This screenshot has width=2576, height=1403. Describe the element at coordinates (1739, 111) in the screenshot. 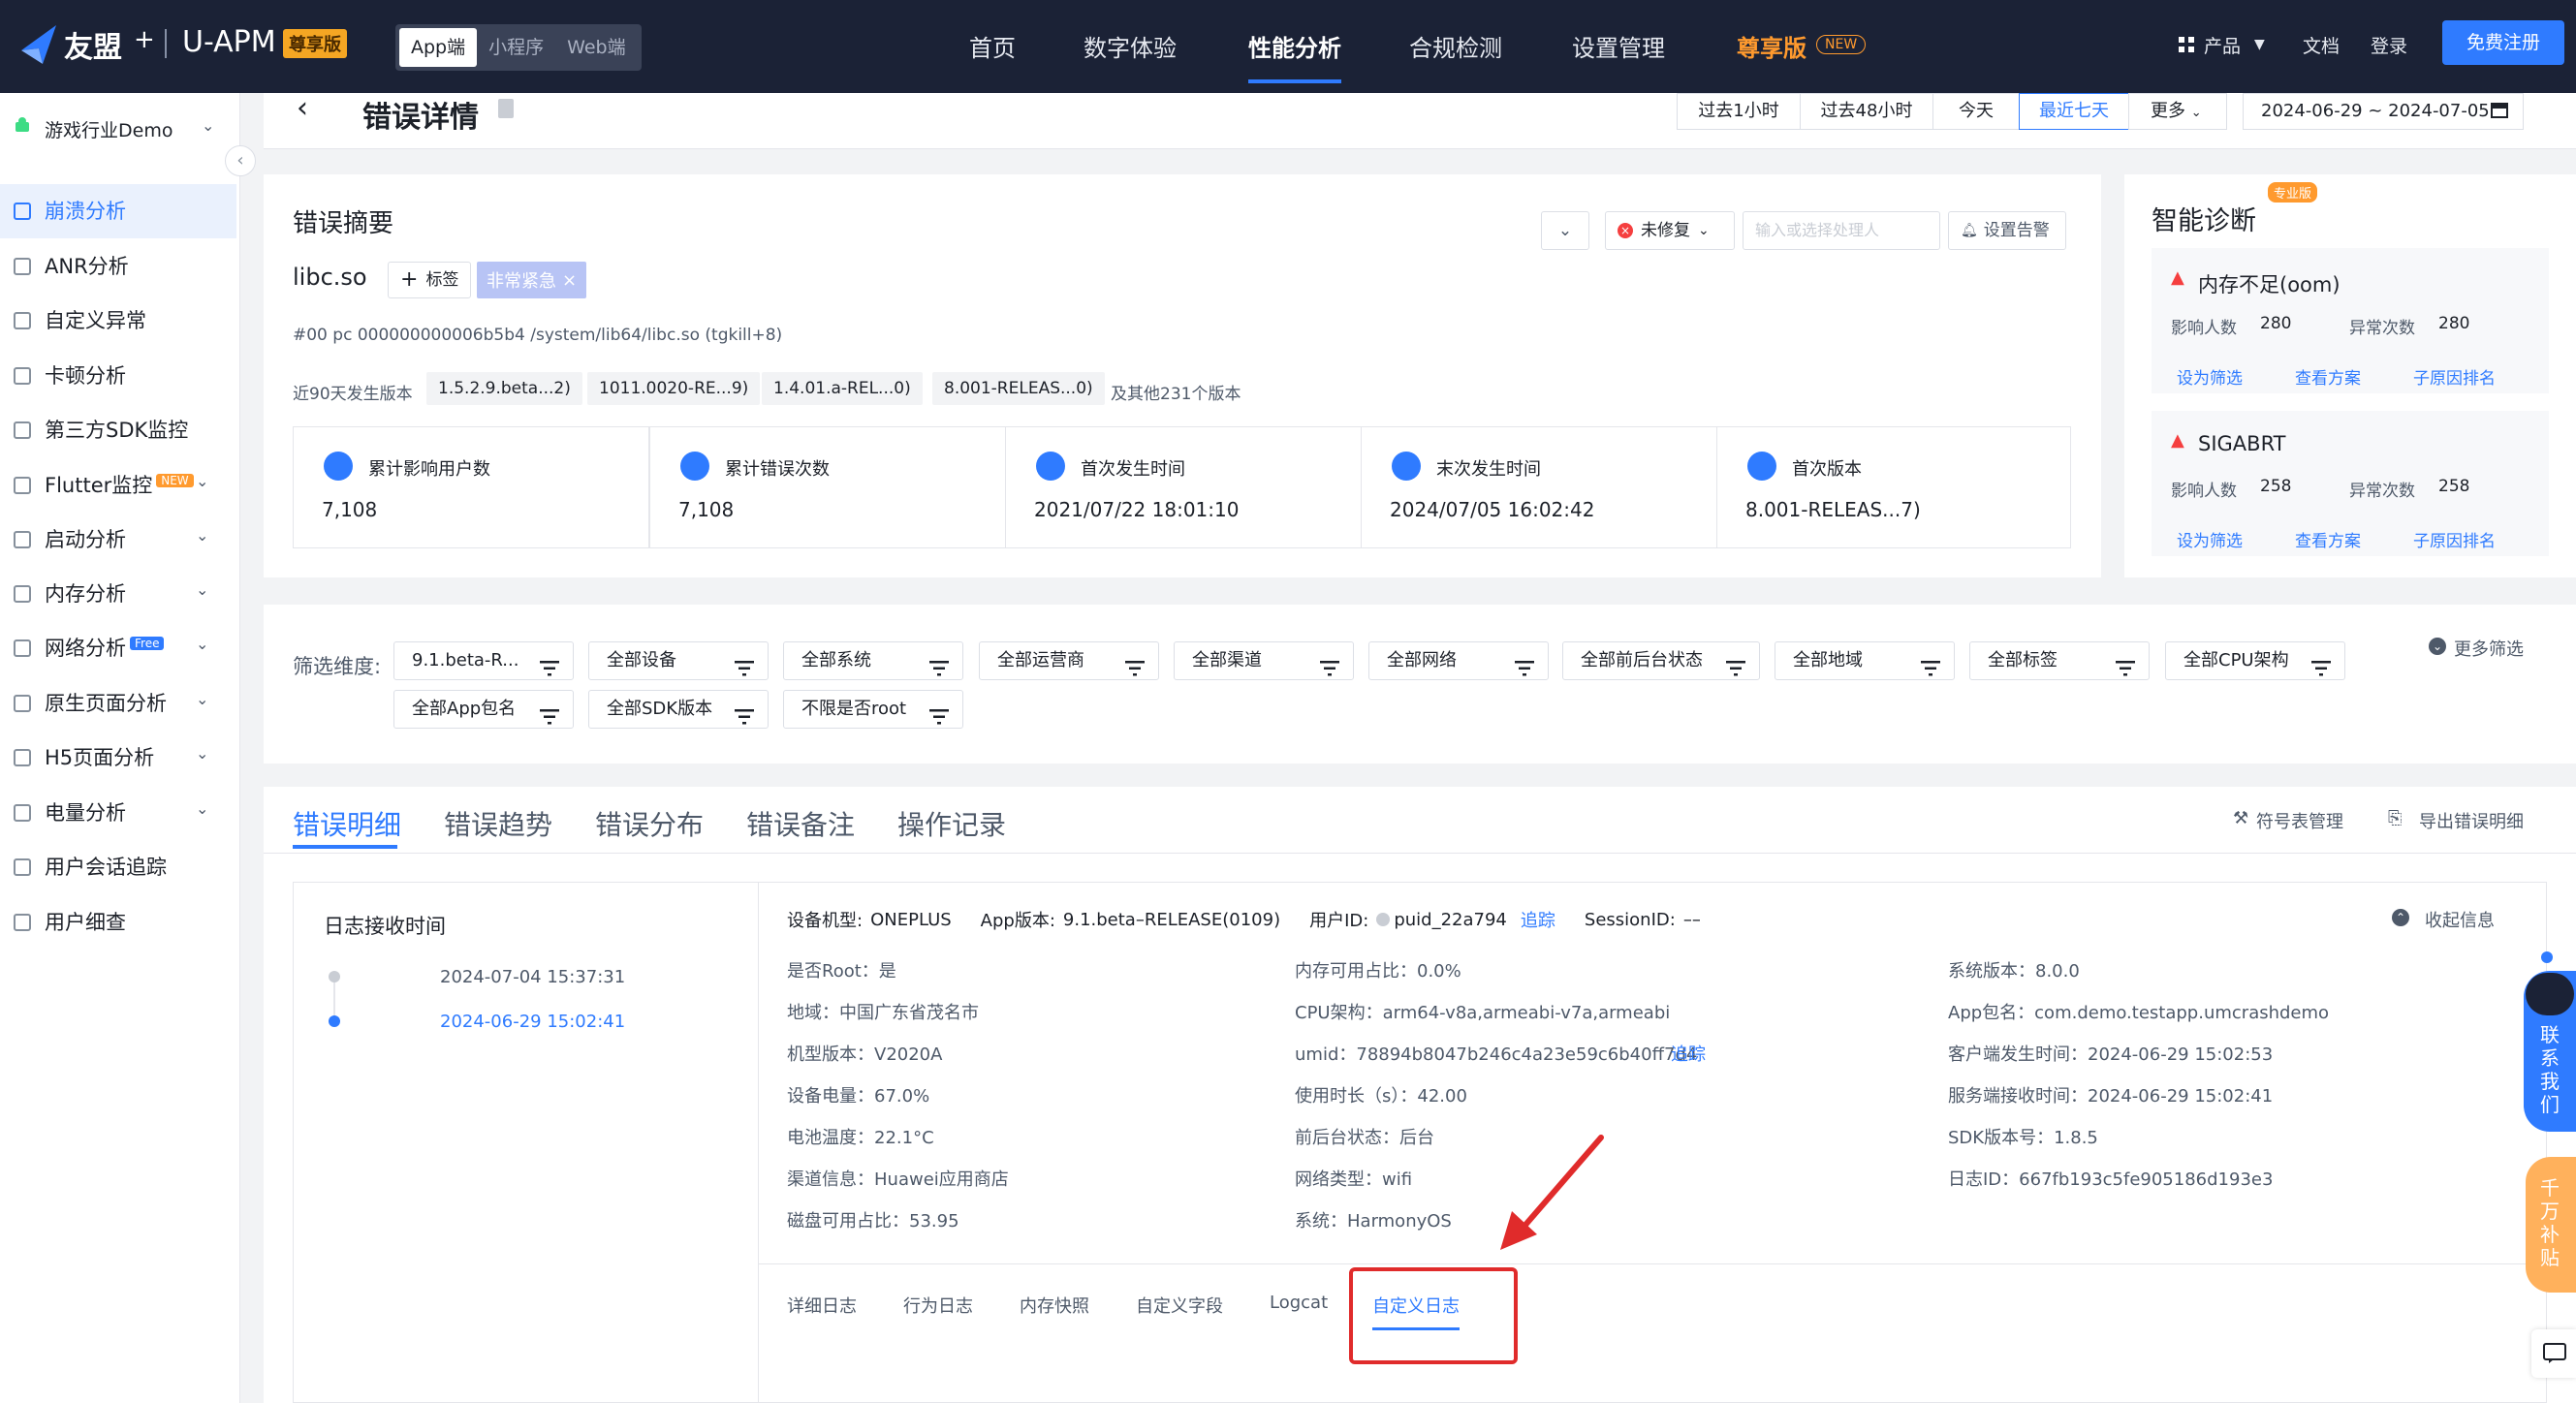

I see `time-range-1h: 过去1小时` at that location.